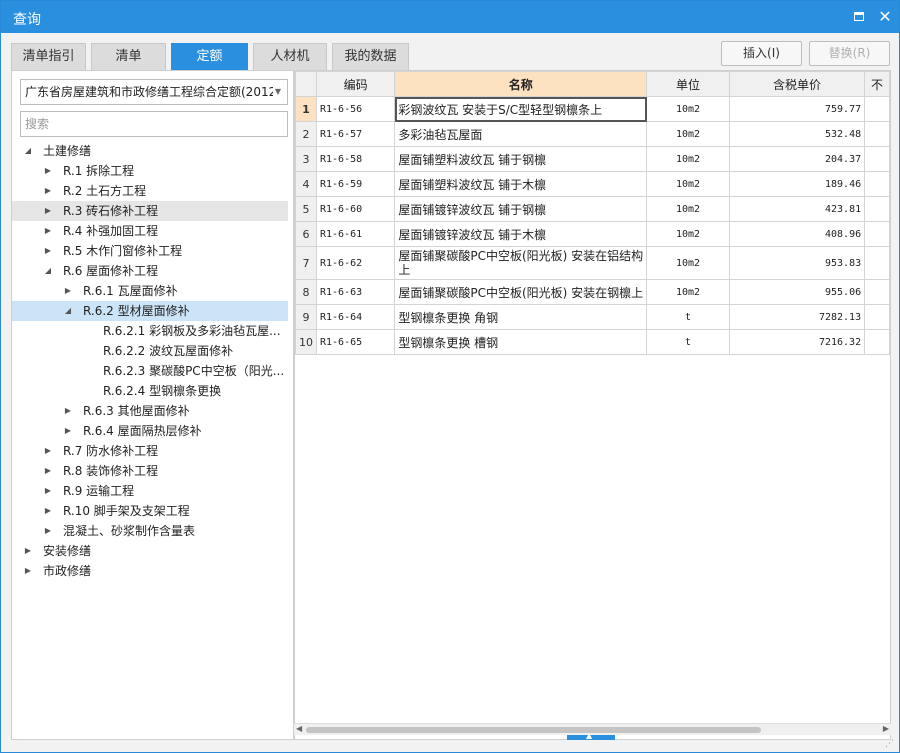  What do you see at coordinates (306, 317) in the screenshot?
I see `row-number: 9` at bounding box center [306, 317].